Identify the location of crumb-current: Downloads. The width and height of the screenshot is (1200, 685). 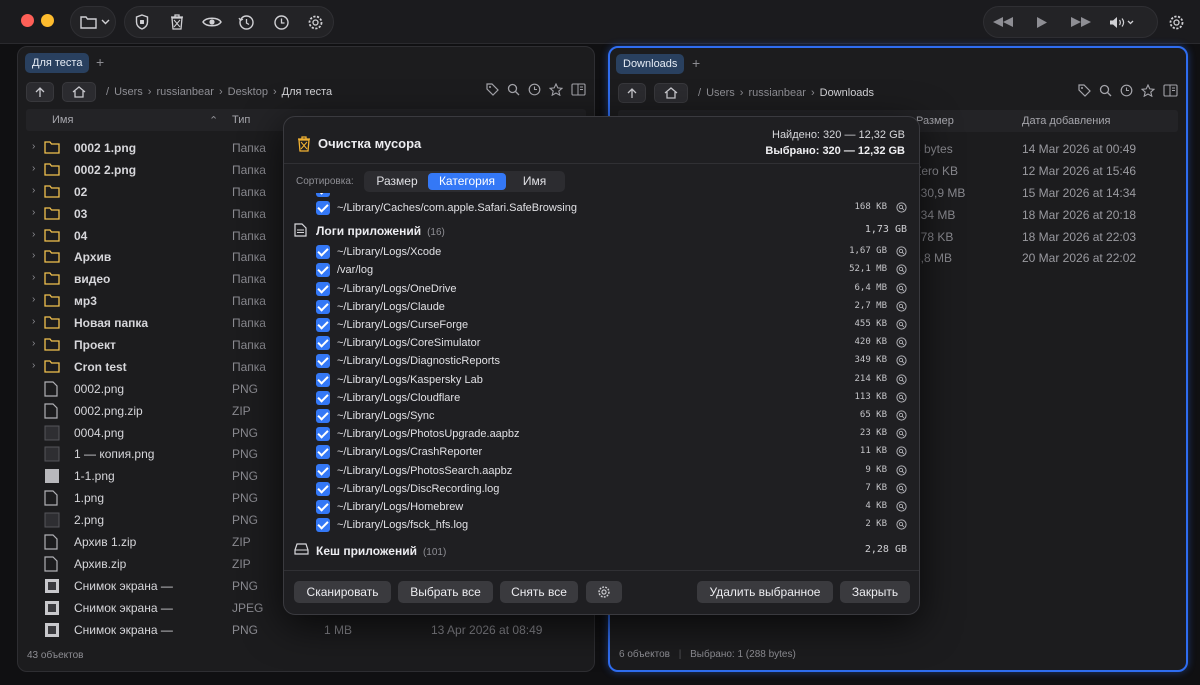
(847, 93).